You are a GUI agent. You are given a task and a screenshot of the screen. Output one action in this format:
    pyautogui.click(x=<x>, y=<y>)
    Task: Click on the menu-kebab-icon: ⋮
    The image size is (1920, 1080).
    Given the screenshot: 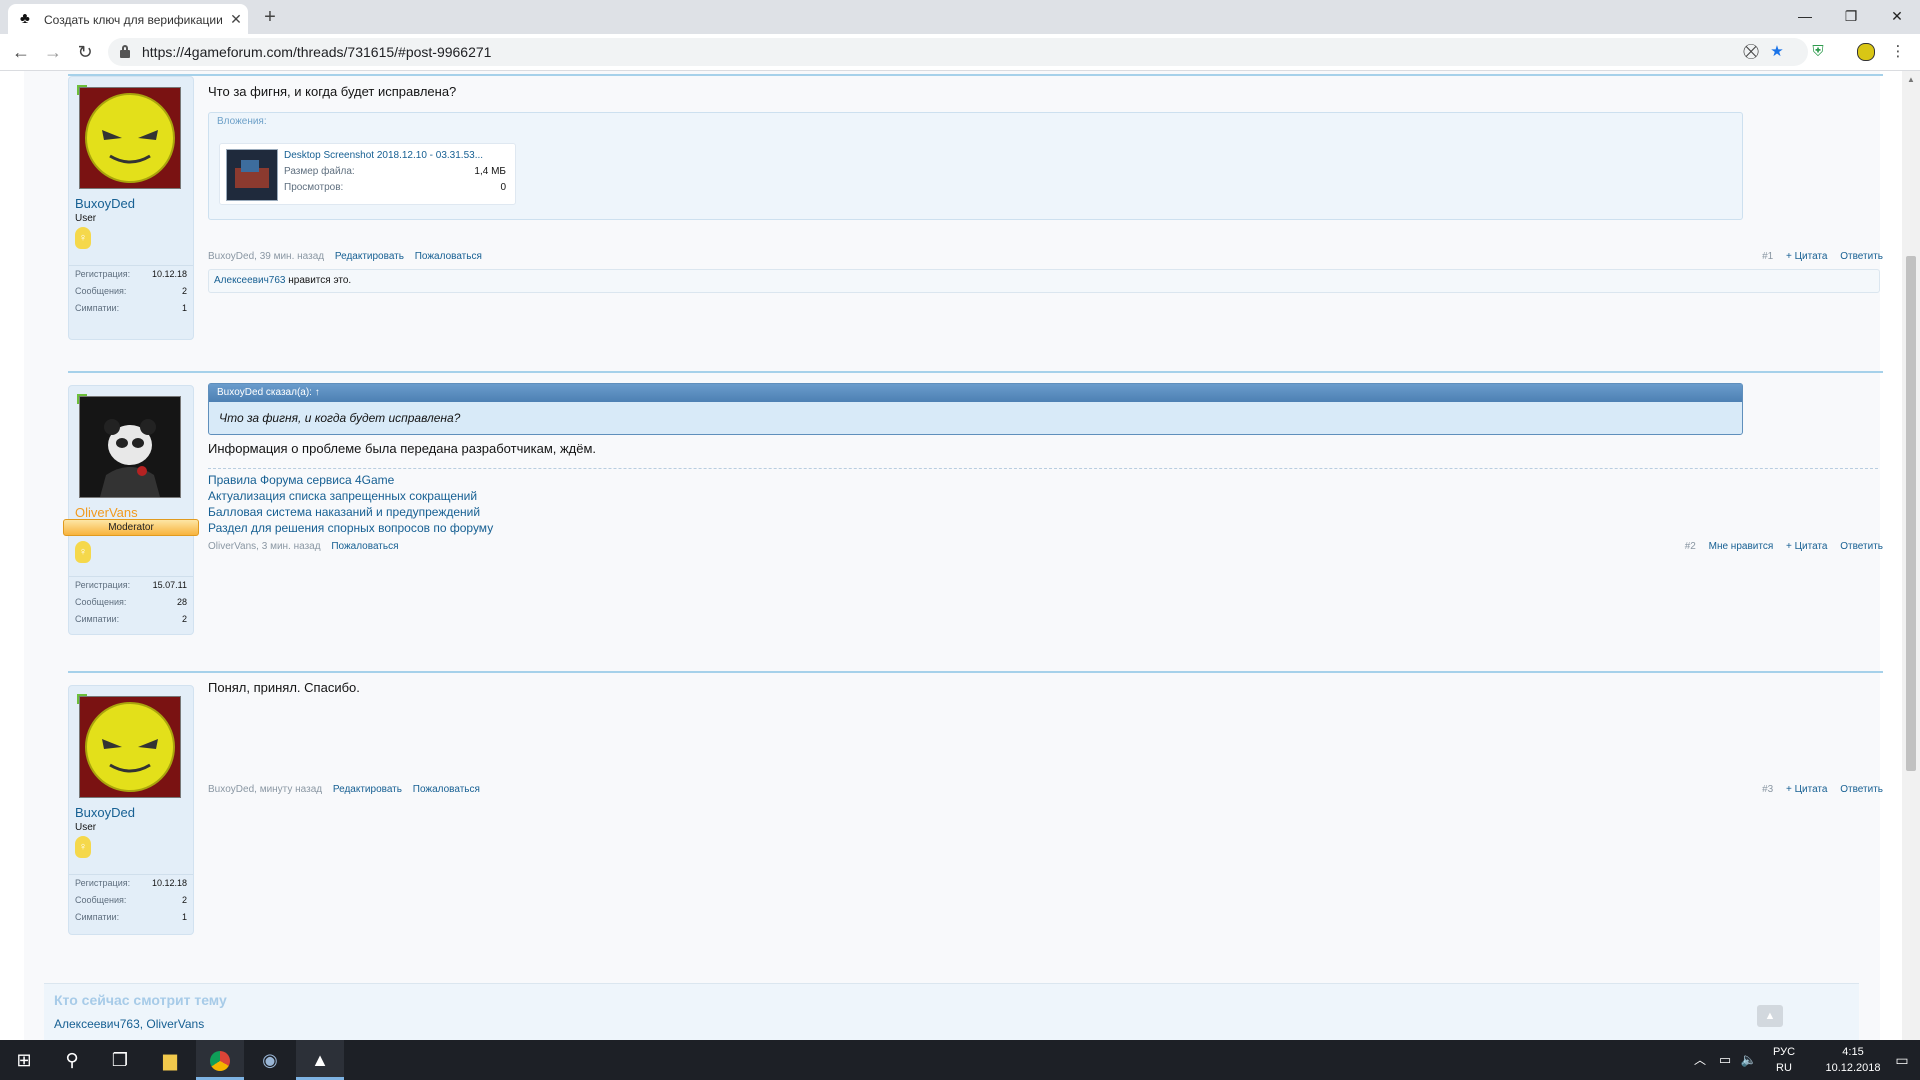 What is the action you would take?
    pyautogui.click(x=1898, y=52)
    